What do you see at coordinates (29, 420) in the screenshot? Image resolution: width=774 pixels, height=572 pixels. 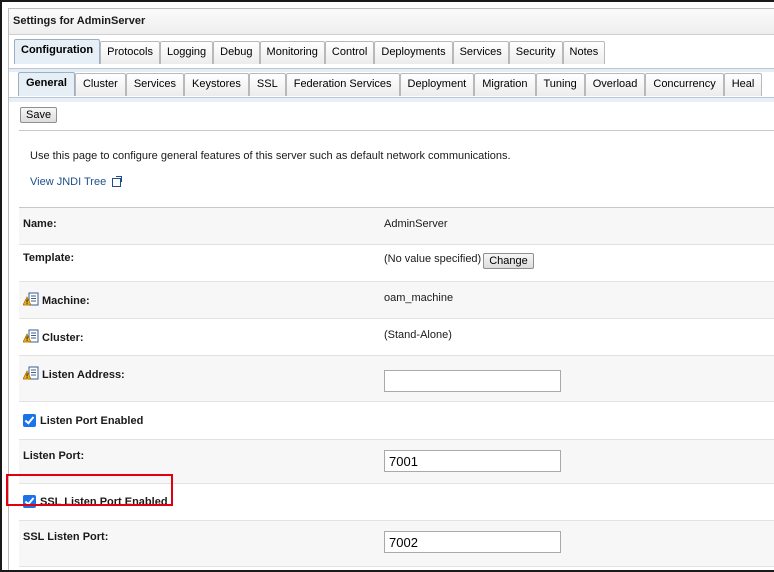 I see `listen-port-enabled-checkbox` at bounding box center [29, 420].